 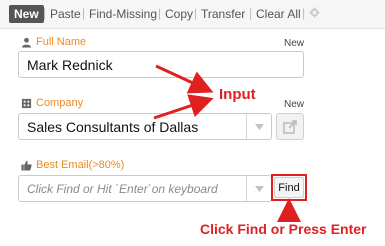 What do you see at coordinates (237, 94) in the screenshot?
I see `input-callout: Input` at bounding box center [237, 94].